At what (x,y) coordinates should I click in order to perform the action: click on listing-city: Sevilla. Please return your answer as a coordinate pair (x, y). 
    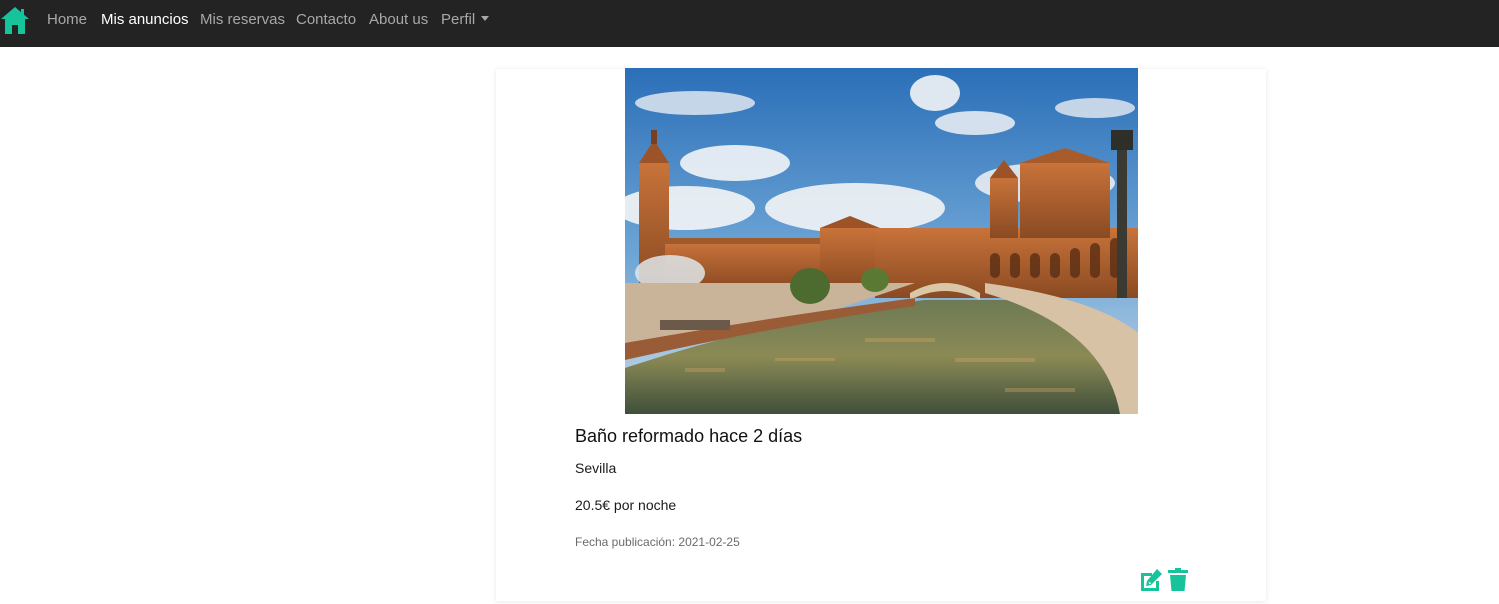
    Looking at the image, I should click on (596, 468).